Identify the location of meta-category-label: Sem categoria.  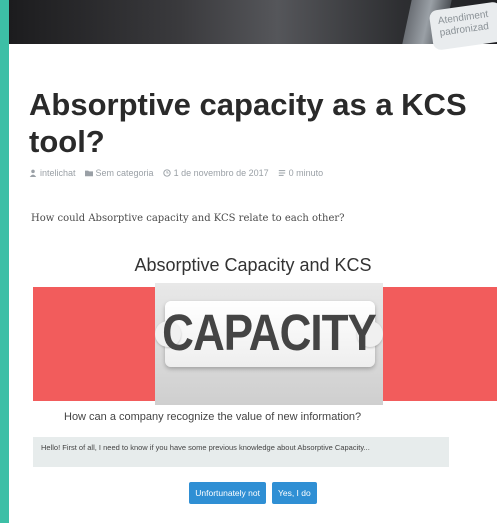
(124, 173).